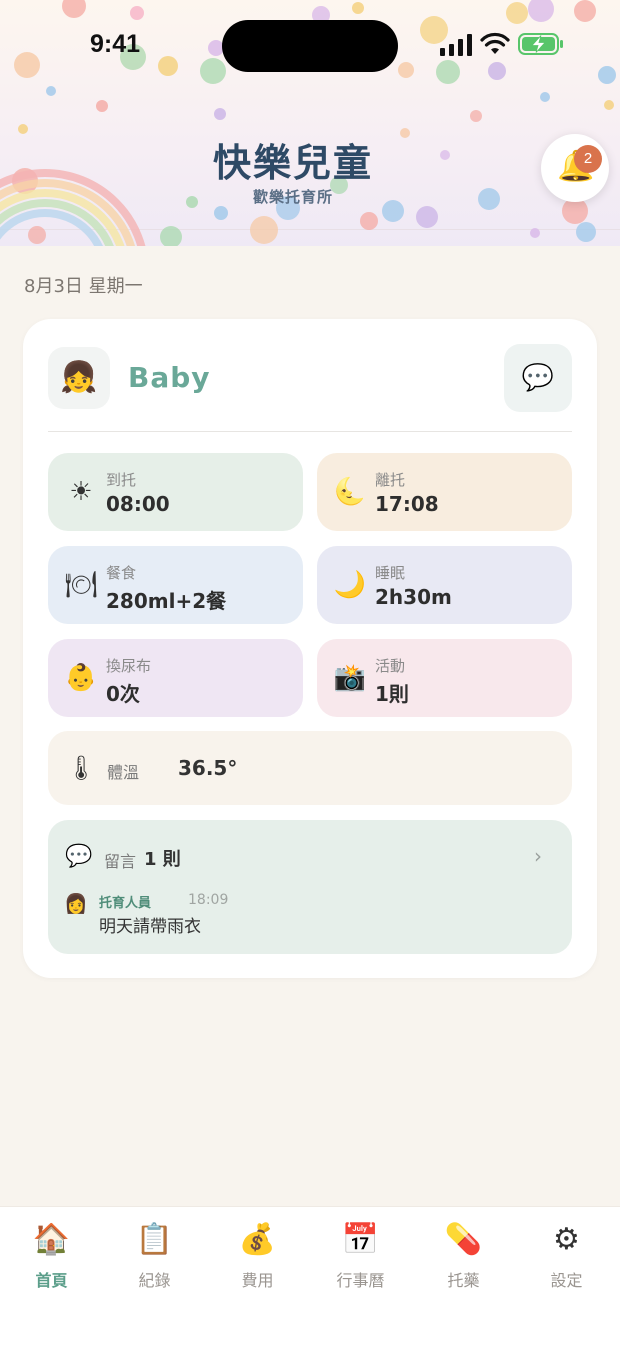 This screenshot has width=620, height=1347. I want to click on clipboard-icon: 📋, so click(154, 1239).